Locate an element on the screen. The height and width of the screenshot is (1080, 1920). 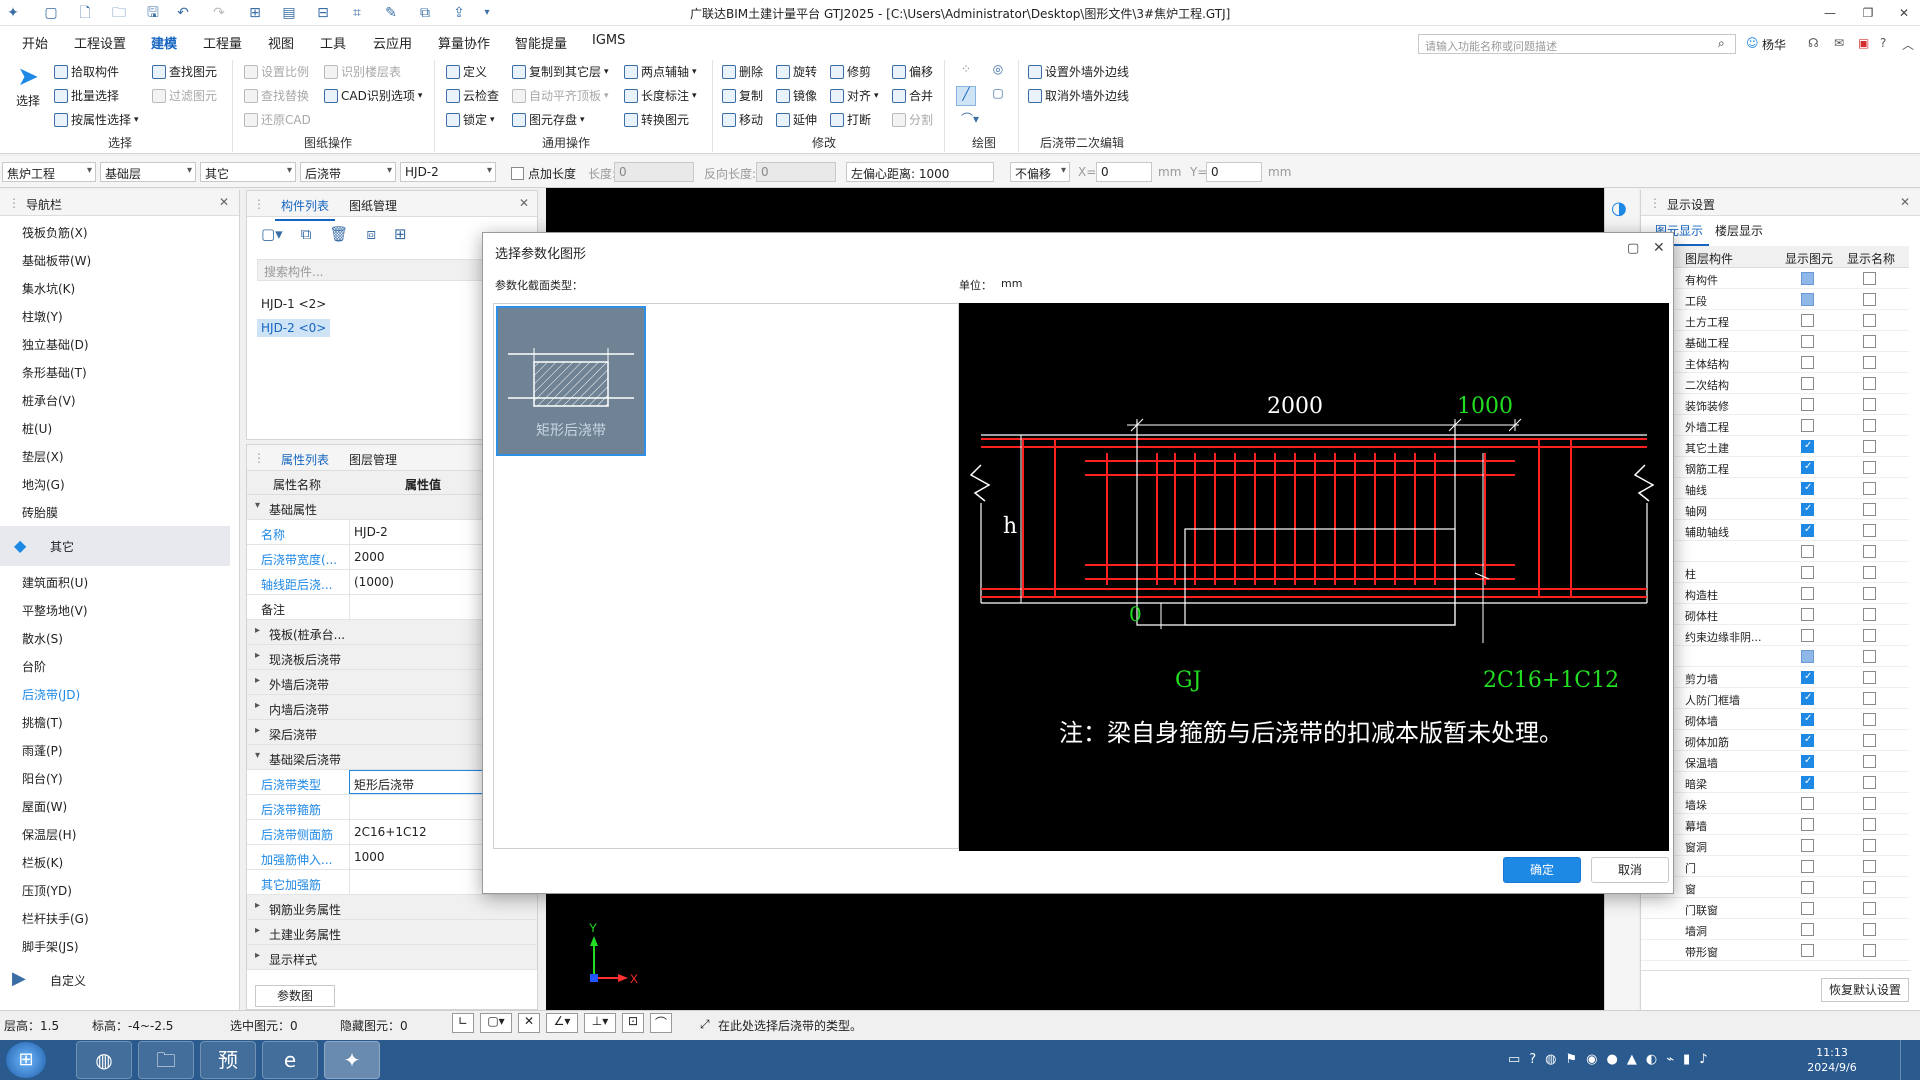
nav-group-other: ◆ 其它 is located at coordinates (115, 546).